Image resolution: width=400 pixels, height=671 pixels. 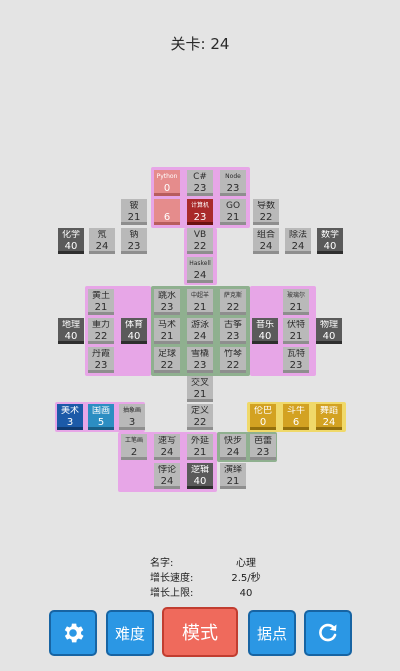 I want to click on tile-ganglia: 6, so click(x=167, y=212).